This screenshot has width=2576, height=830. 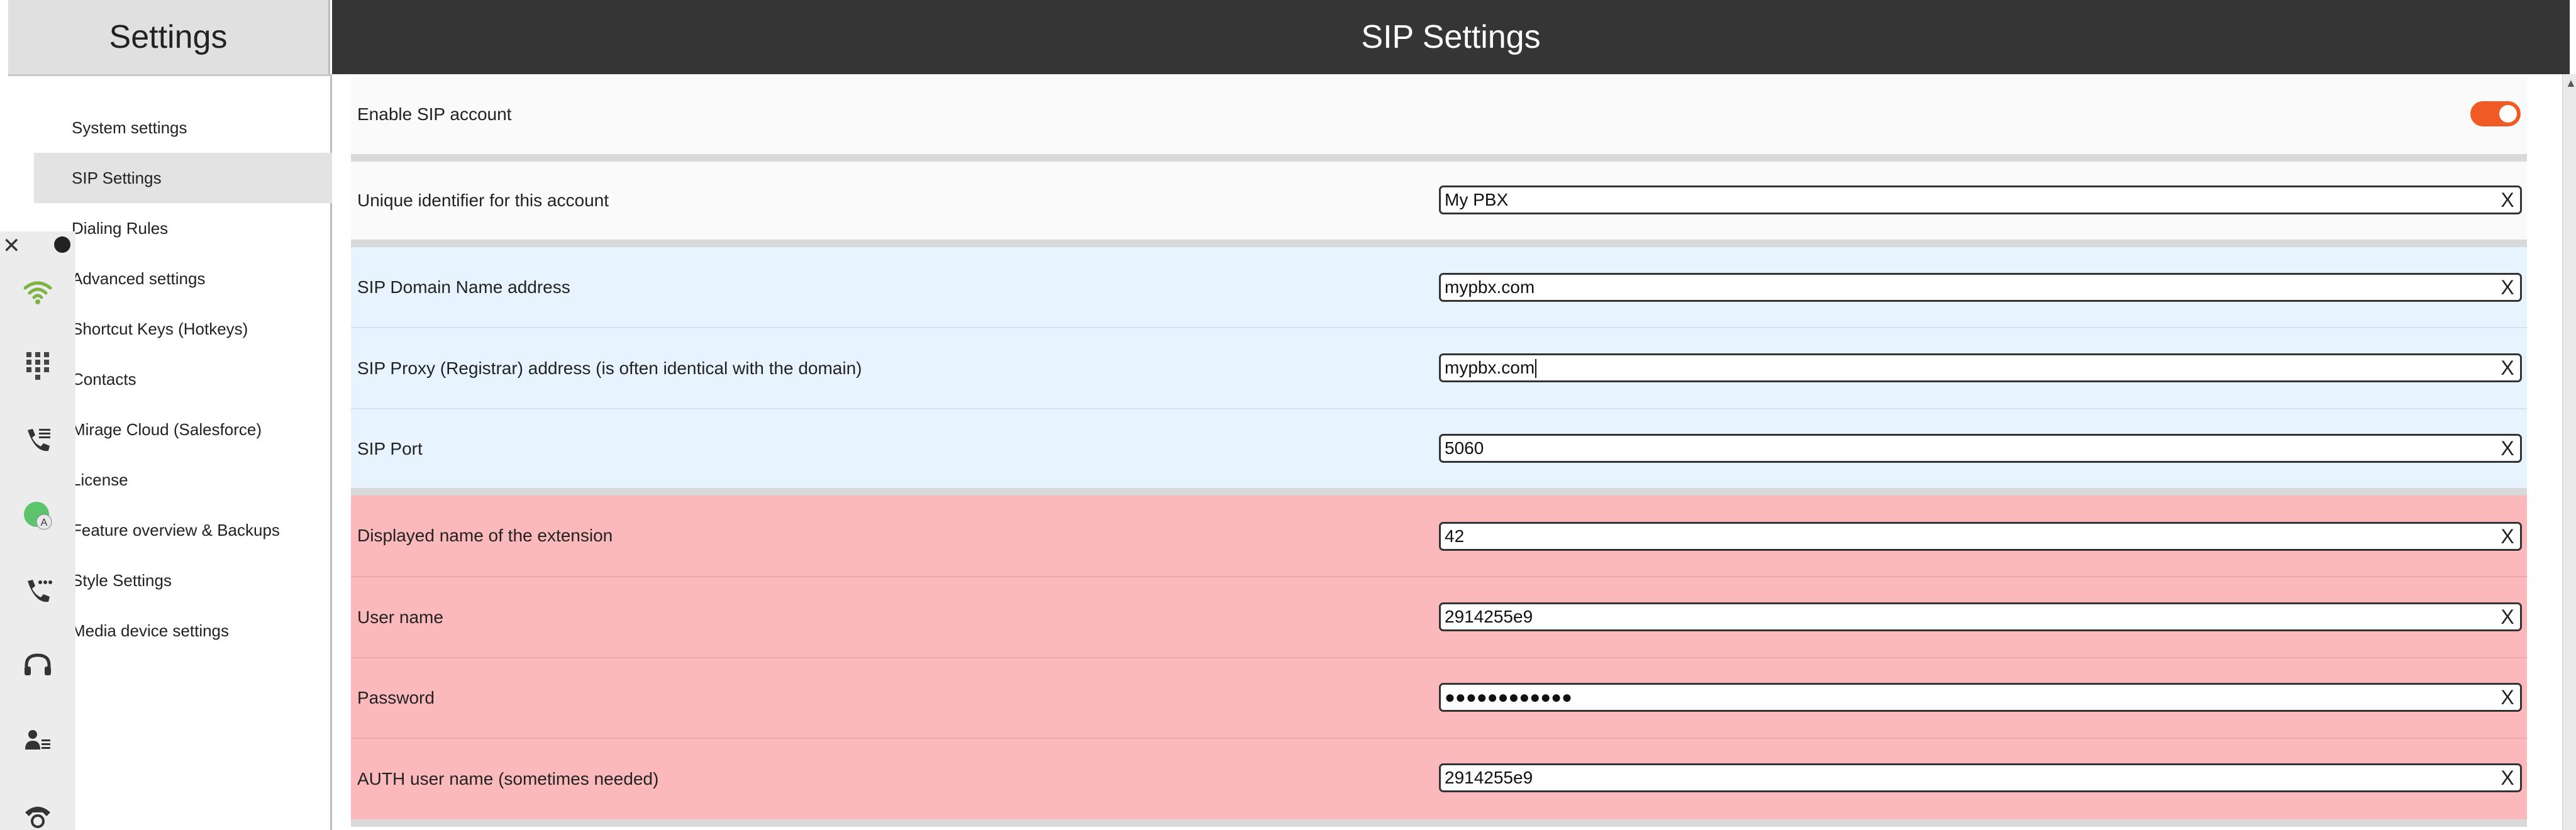 What do you see at coordinates (2570, 83) in the screenshot?
I see `scroll-up-icon: ▲` at bounding box center [2570, 83].